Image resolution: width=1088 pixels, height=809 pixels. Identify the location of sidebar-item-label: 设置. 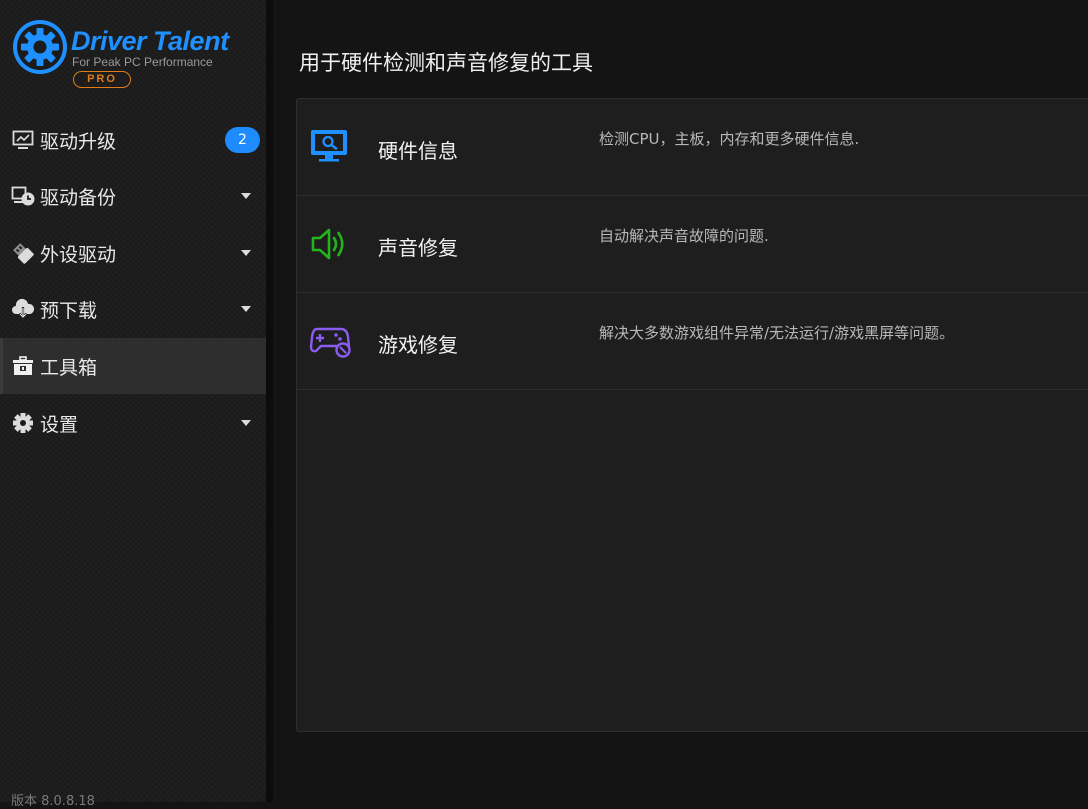
(59, 424).